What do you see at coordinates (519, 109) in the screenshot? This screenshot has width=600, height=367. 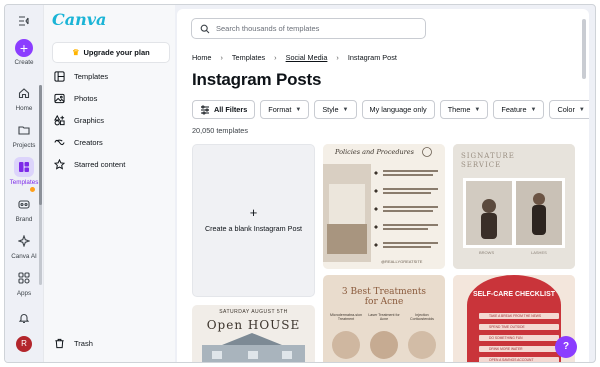 I see `feature-filter: Feature ▼` at bounding box center [519, 109].